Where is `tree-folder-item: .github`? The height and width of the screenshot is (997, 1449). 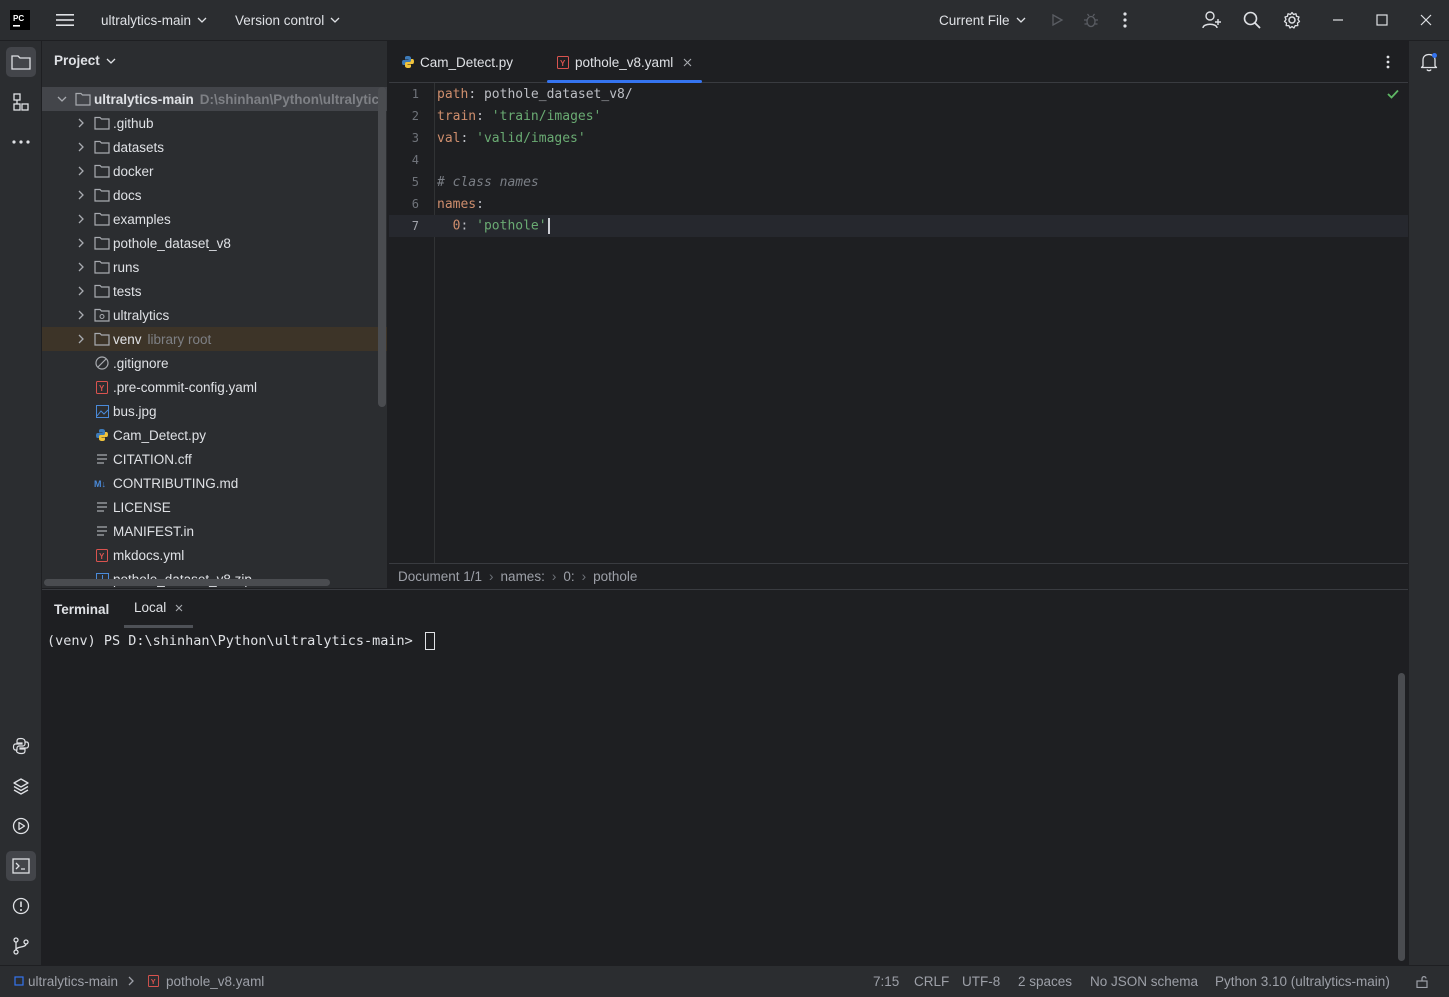
tree-folder-item: .github is located at coordinates (214, 123).